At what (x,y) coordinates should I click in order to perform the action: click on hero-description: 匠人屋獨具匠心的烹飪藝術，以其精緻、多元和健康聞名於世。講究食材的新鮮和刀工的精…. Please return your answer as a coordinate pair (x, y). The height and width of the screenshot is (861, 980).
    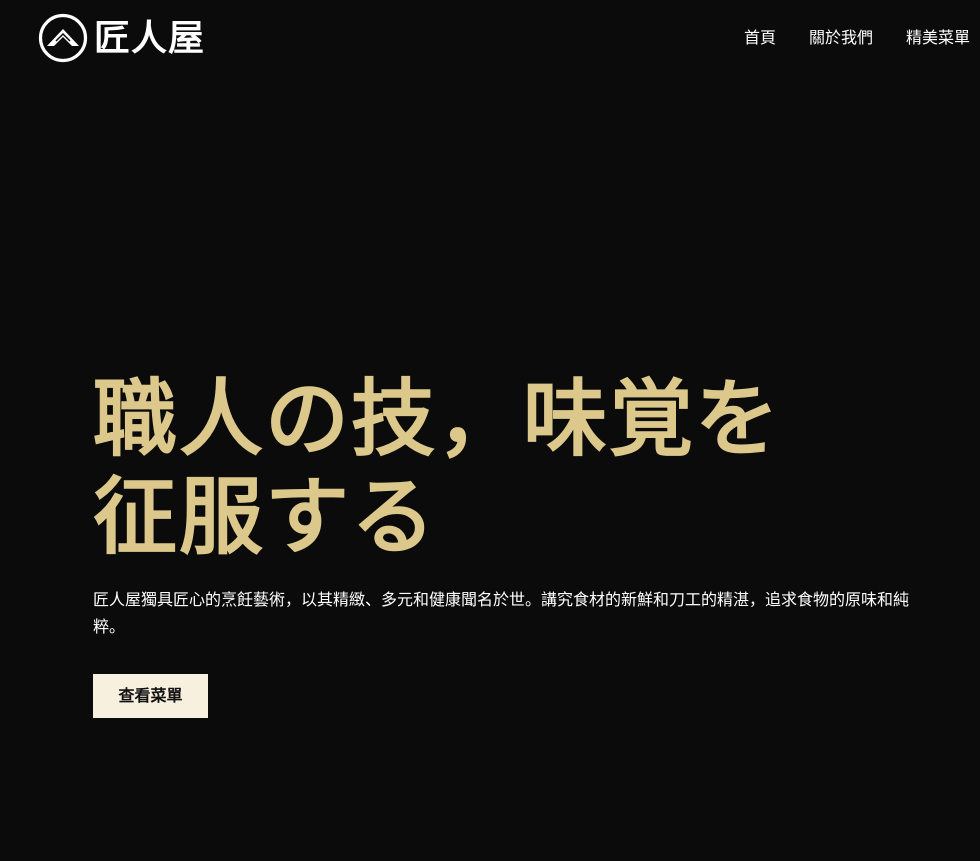
    Looking at the image, I should click on (501, 613).